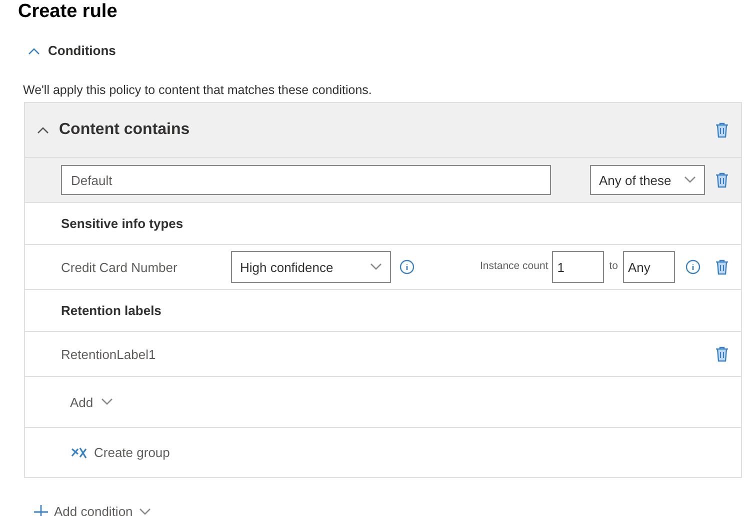 This screenshot has width=751, height=516. I want to click on to-label: to, so click(613, 266).